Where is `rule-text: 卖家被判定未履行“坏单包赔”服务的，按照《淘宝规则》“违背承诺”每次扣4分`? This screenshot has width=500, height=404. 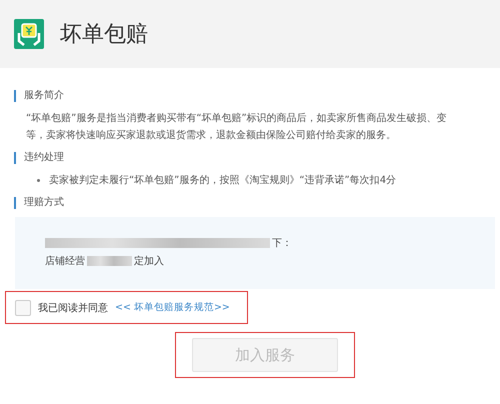 rule-text: 卖家被判定未履行“坏单包赔”服务的，按照《淘宝规则》“违背承诺”每次扣4分 is located at coordinates (222, 181).